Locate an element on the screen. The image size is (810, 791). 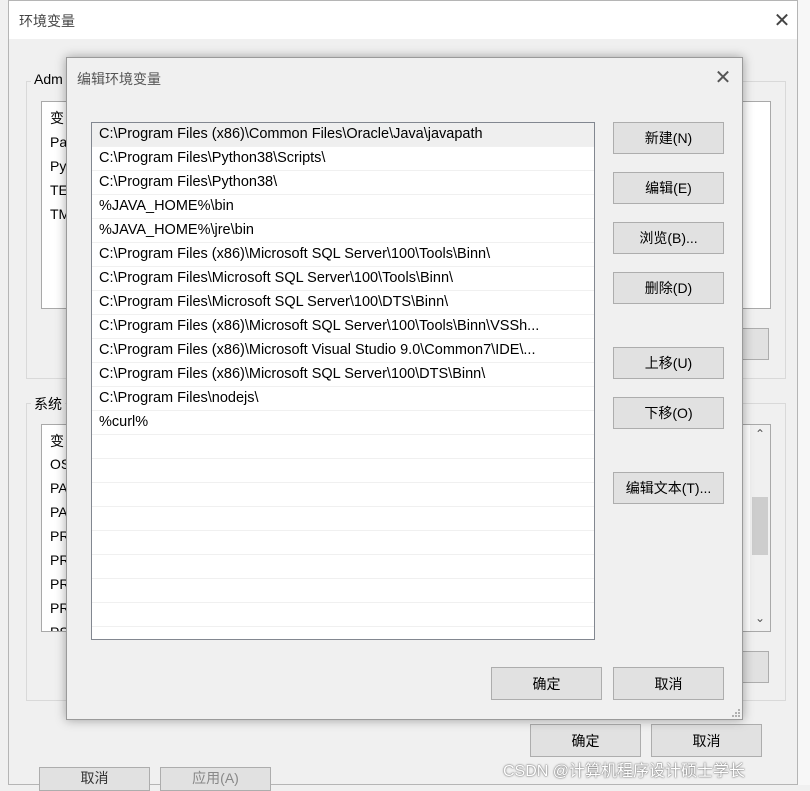
system-variables-group-label: 系统 is located at coordinates (48, 404).